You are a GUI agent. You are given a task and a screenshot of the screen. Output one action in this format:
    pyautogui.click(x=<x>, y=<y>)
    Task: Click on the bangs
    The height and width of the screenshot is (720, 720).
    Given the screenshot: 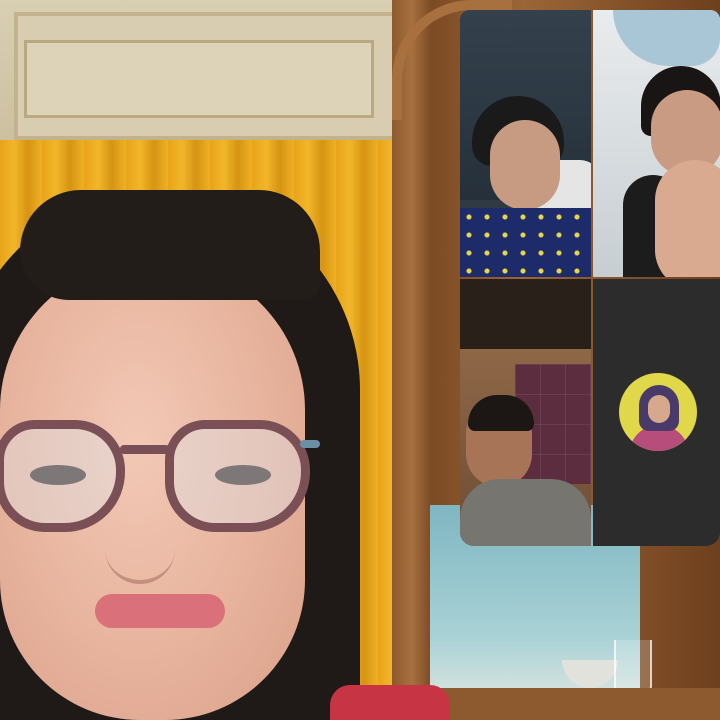 What is the action you would take?
    pyautogui.click(x=170, y=245)
    